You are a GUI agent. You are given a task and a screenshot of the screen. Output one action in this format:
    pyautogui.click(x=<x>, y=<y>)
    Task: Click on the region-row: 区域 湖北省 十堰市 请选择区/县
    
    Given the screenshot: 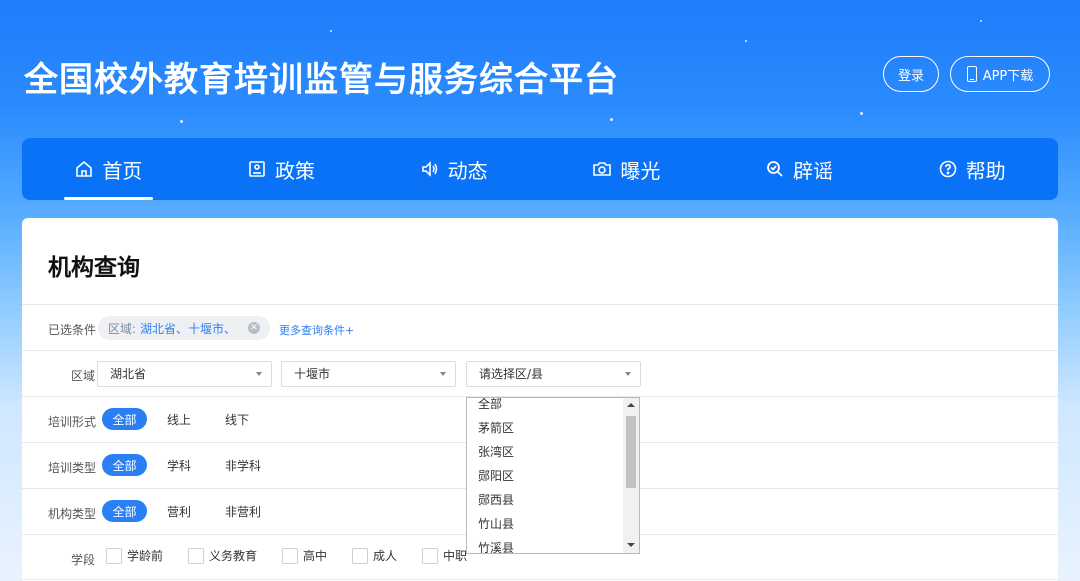 What is the action you would take?
    pyautogui.click(x=540, y=373)
    